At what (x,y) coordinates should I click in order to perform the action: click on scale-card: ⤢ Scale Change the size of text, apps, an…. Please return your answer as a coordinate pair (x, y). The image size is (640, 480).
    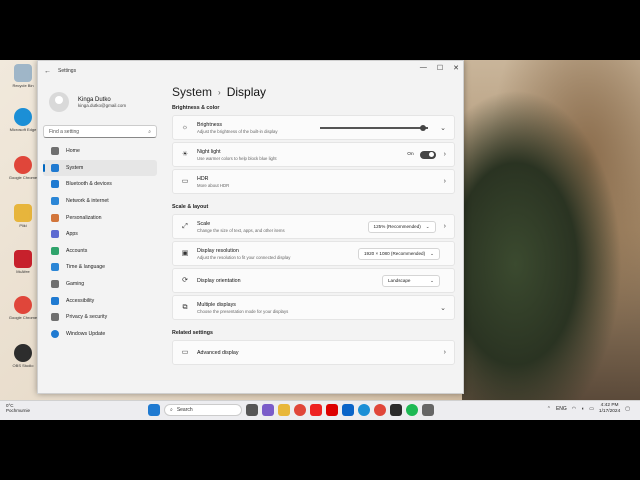
    Looking at the image, I should click on (313, 226).